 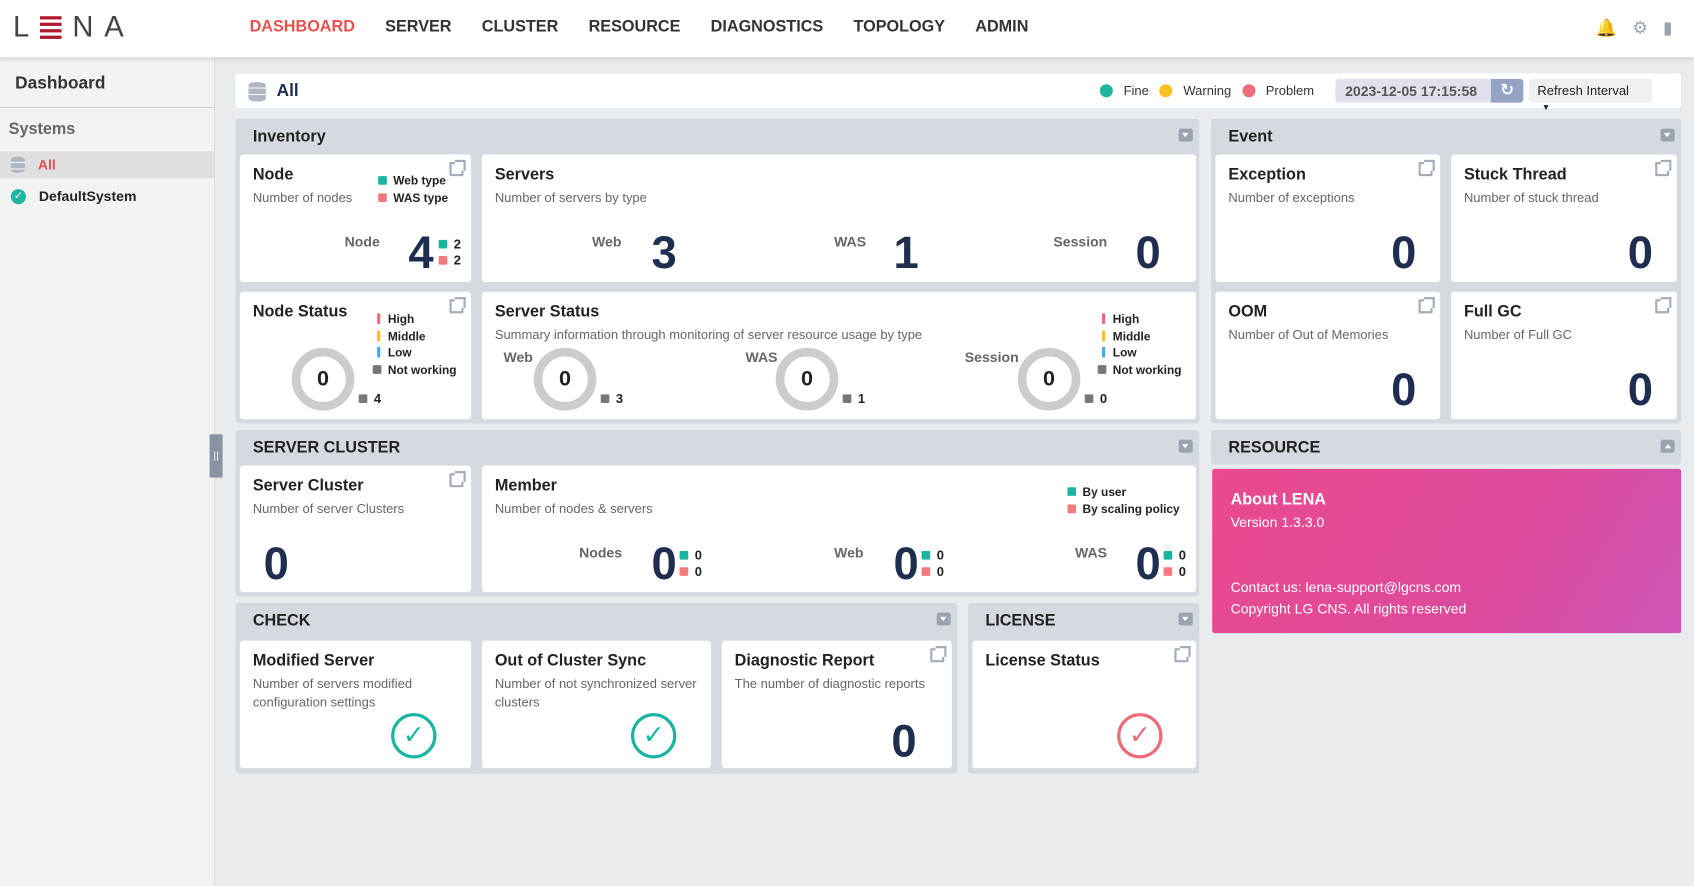 What do you see at coordinates (1131, 509) in the screenshot?
I see `legend-by-scaling: By scaling policy` at bounding box center [1131, 509].